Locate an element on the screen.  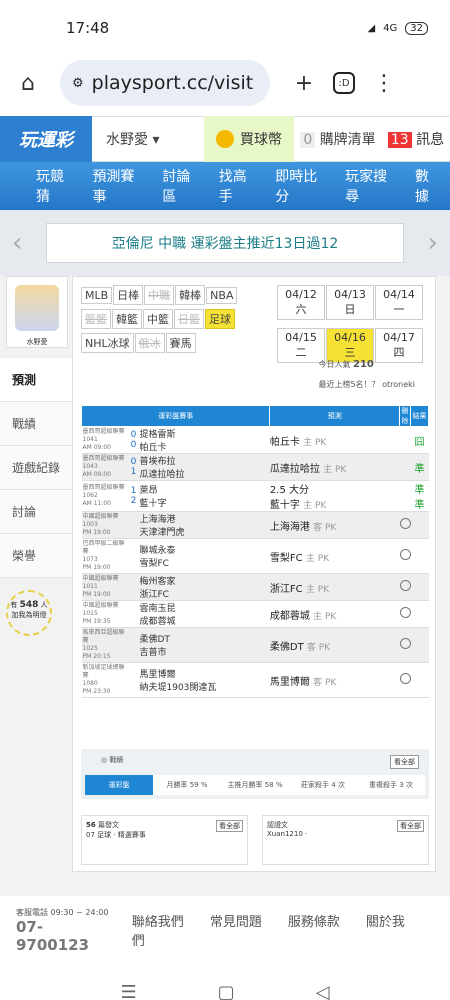
sidebar-item: 預測 is located at coordinates (36, 380).